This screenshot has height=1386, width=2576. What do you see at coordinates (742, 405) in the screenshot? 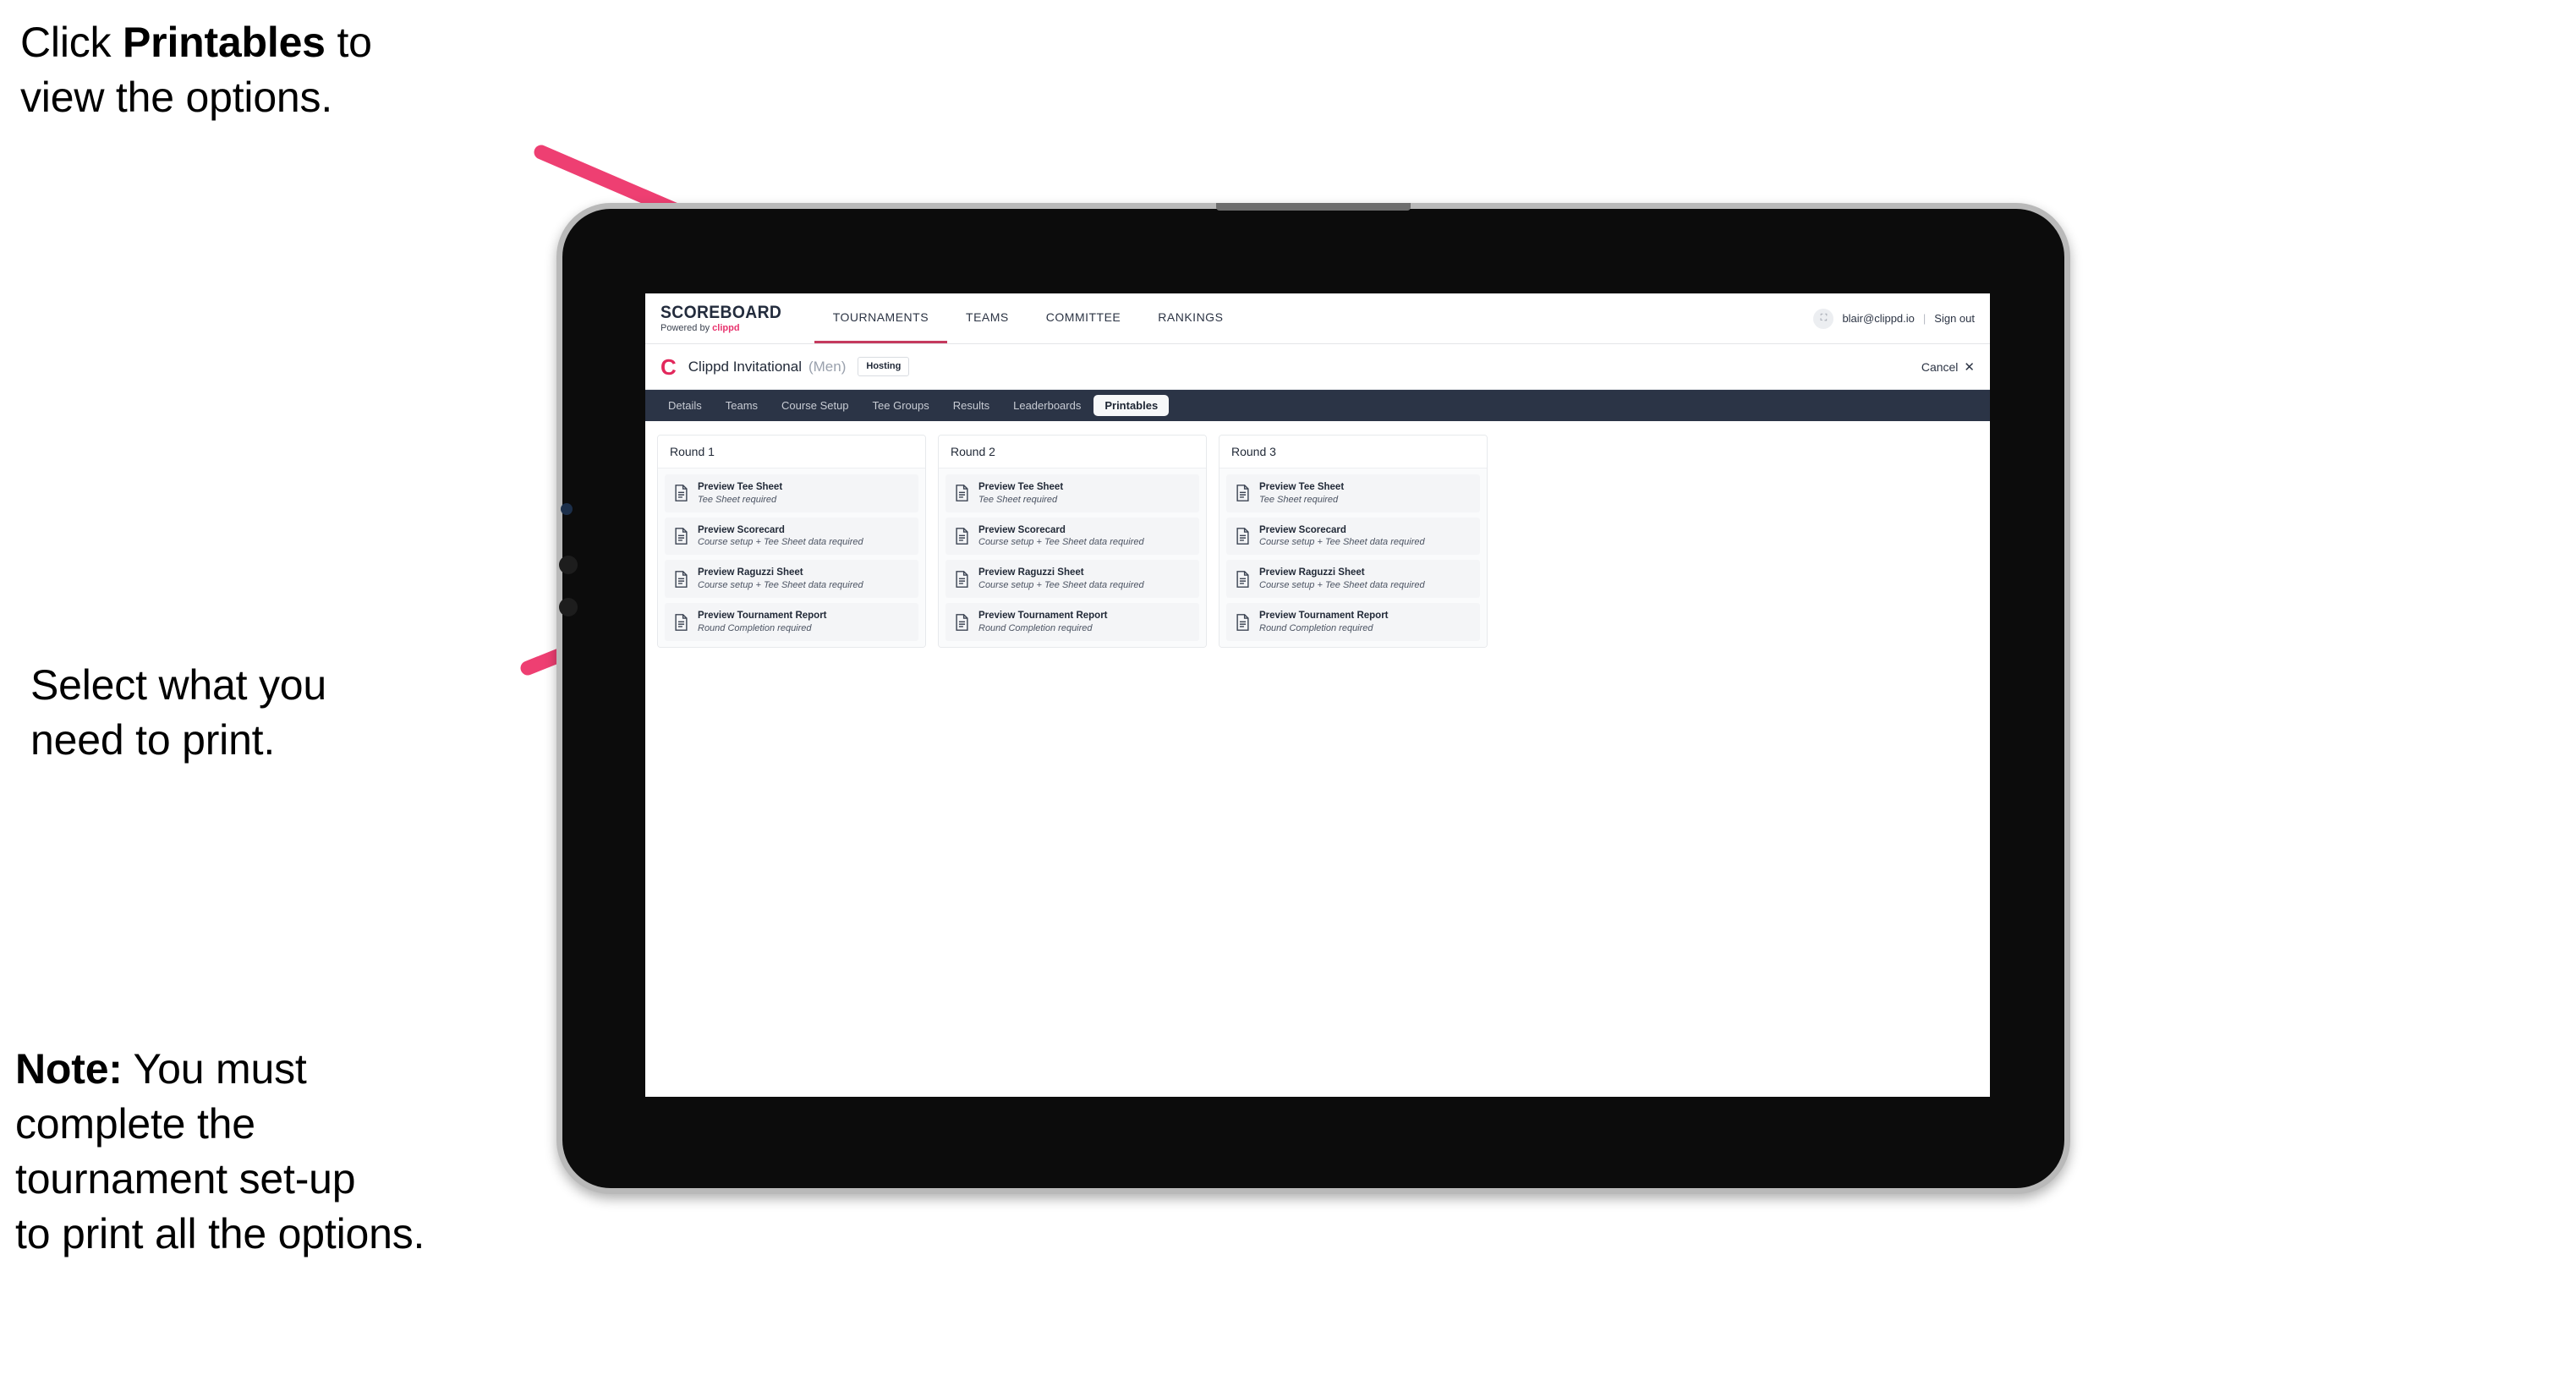
I see `tab-teams: Teams` at bounding box center [742, 405].